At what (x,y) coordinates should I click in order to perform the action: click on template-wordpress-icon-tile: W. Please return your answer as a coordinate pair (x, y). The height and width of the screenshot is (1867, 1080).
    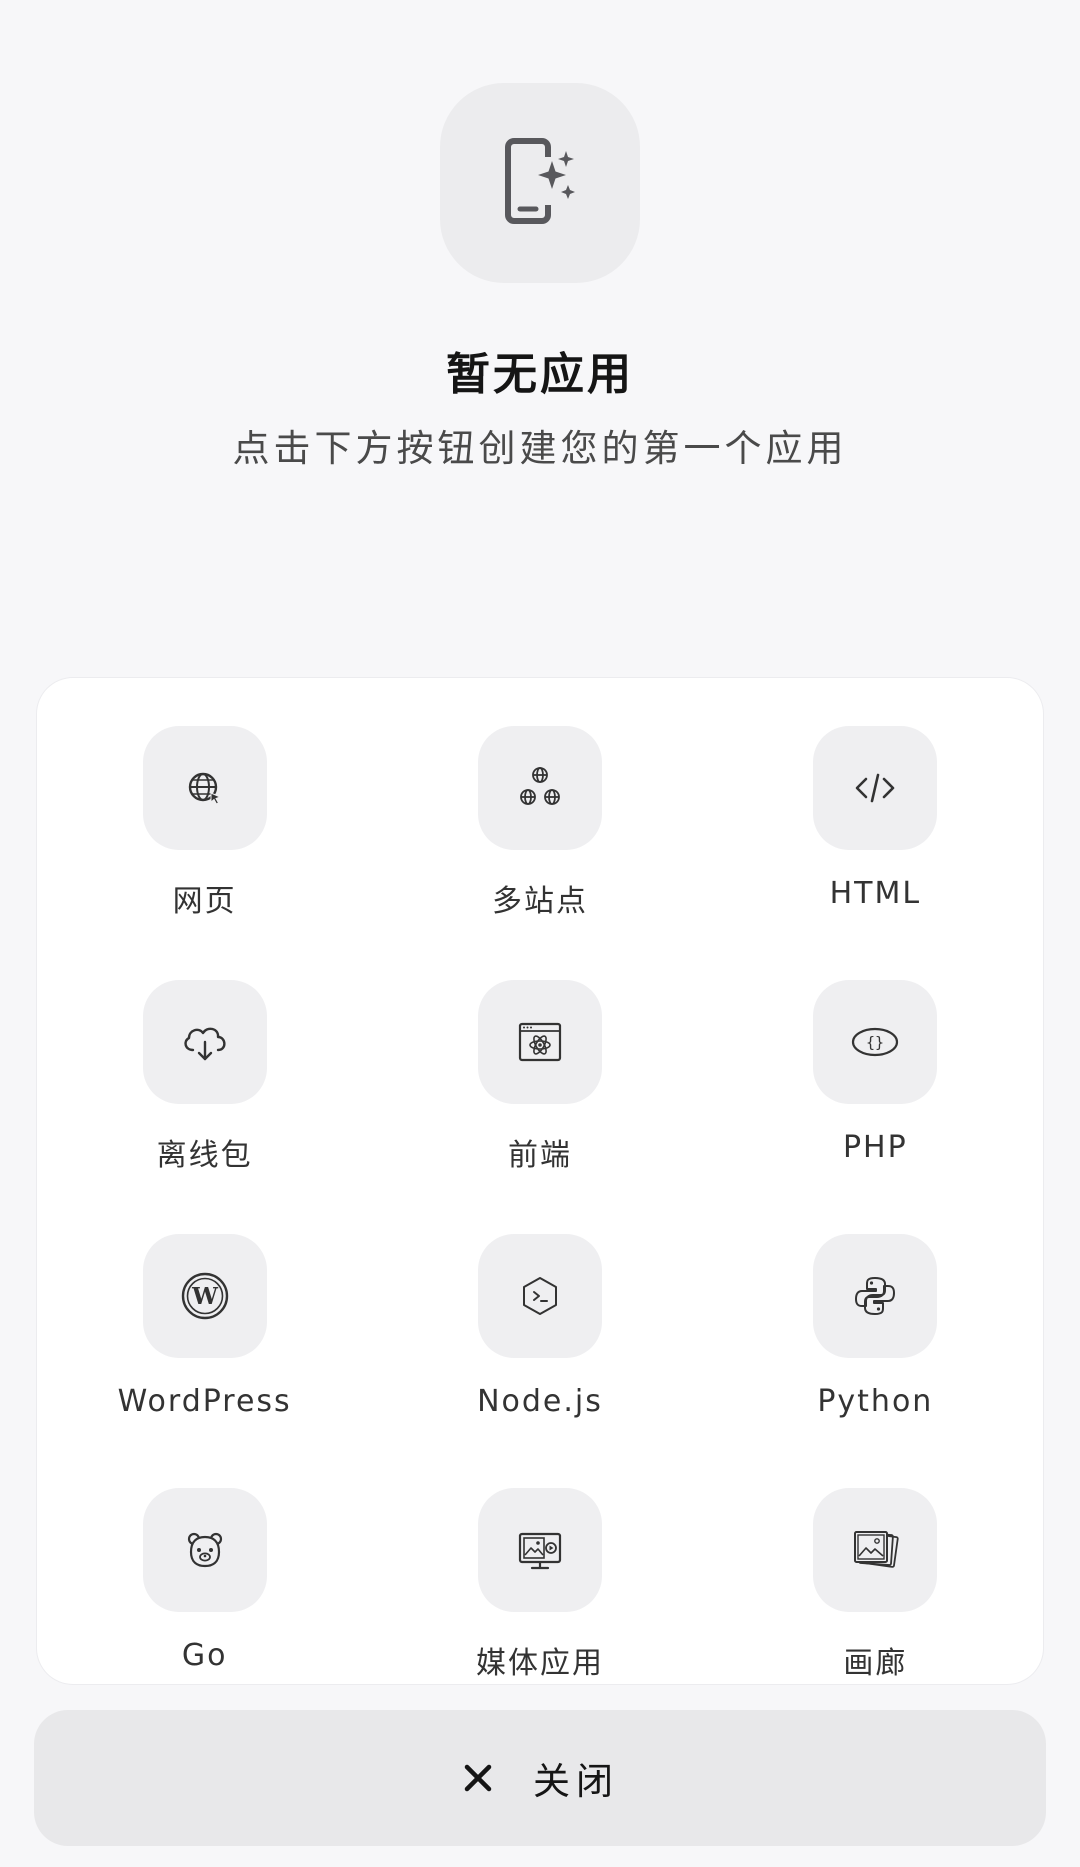
    Looking at the image, I should click on (204, 1296).